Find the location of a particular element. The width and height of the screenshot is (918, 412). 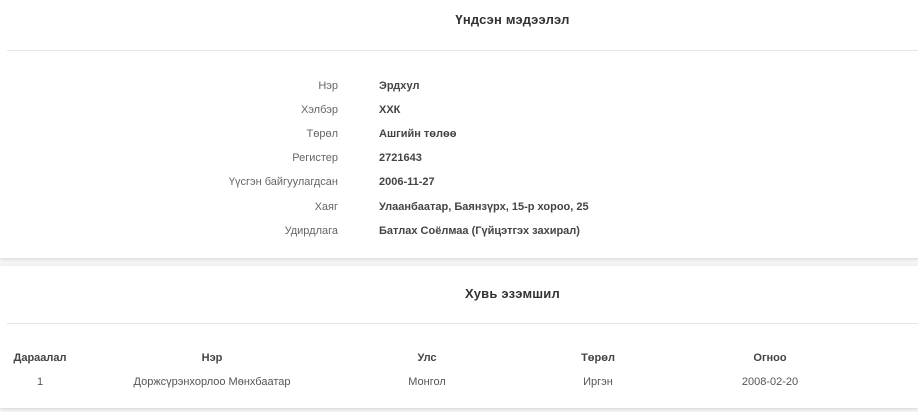

info-row-register: Регистер 2721643 is located at coordinates (459, 162).